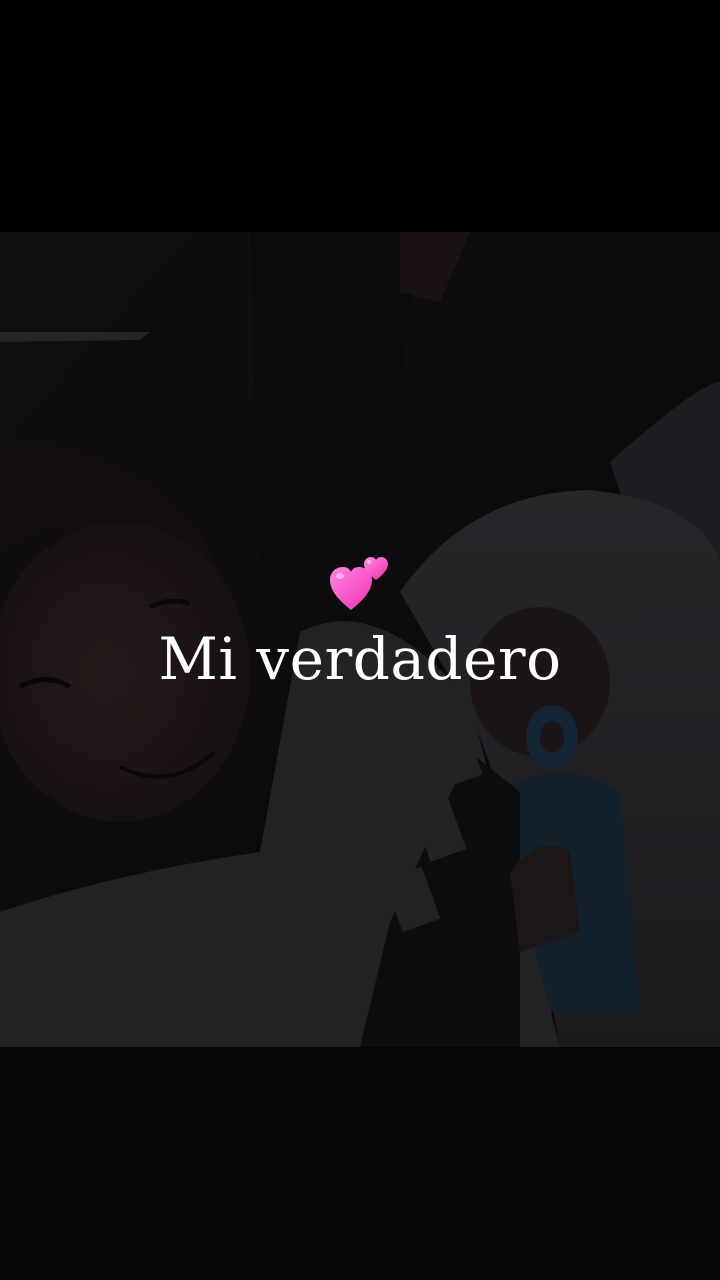  What do you see at coordinates (360, 659) in the screenshot?
I see `story-caption-text: Mi verdadero` at bounding box center [360, 659].